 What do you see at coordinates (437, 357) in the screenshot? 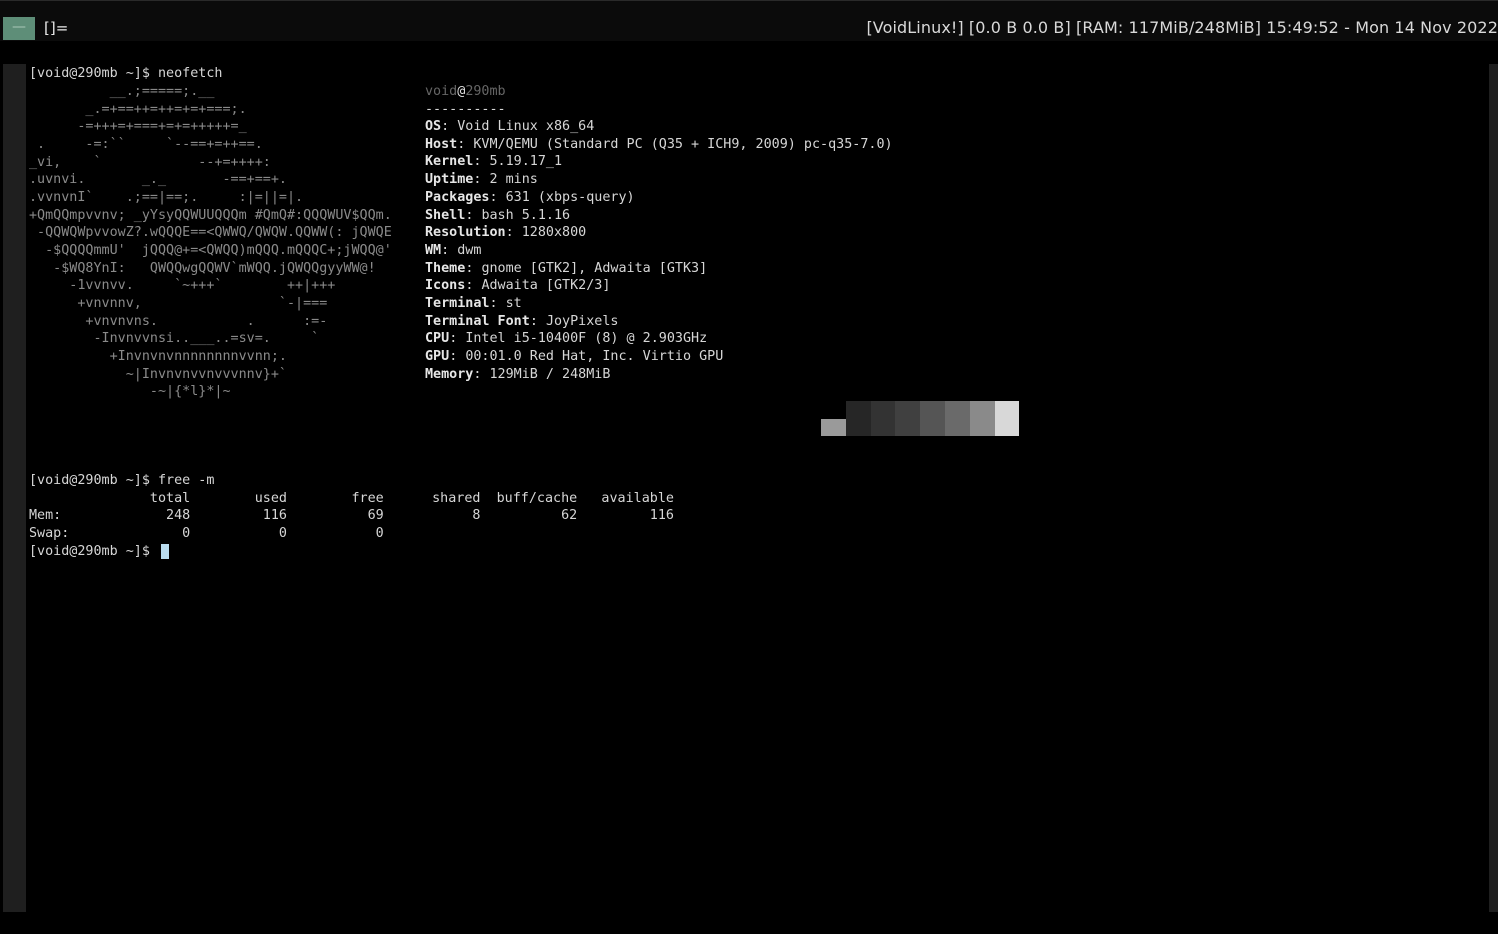
I see `info-key: GPU` at bounding box center [437, 357].